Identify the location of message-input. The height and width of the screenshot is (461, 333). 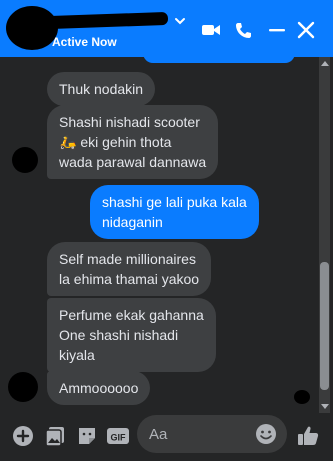
(199, 434).